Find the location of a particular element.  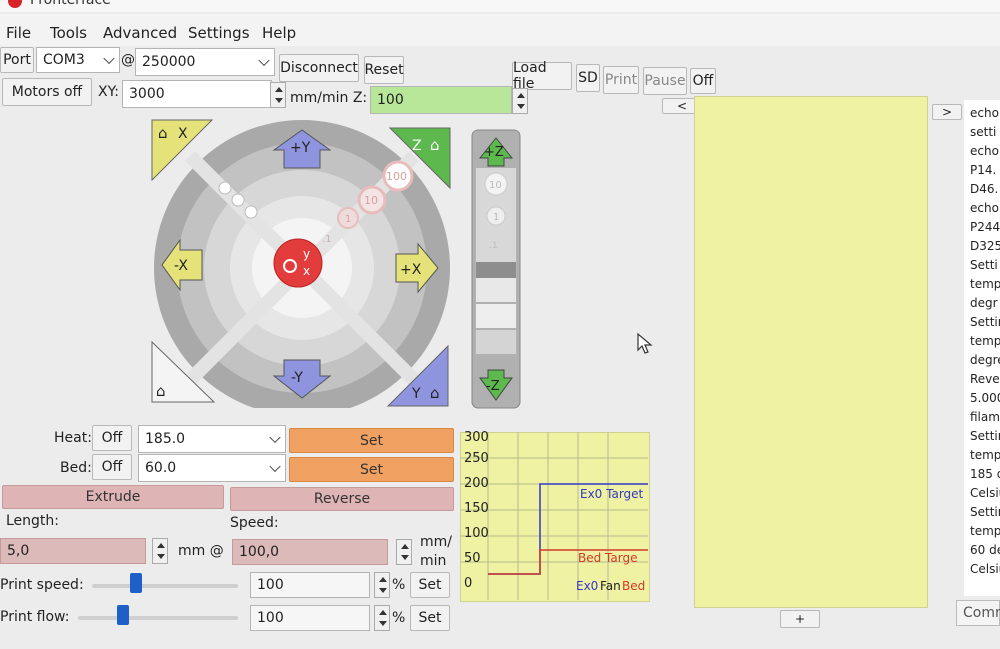

speed-unit-min: min is located at coordinates (433, 561).